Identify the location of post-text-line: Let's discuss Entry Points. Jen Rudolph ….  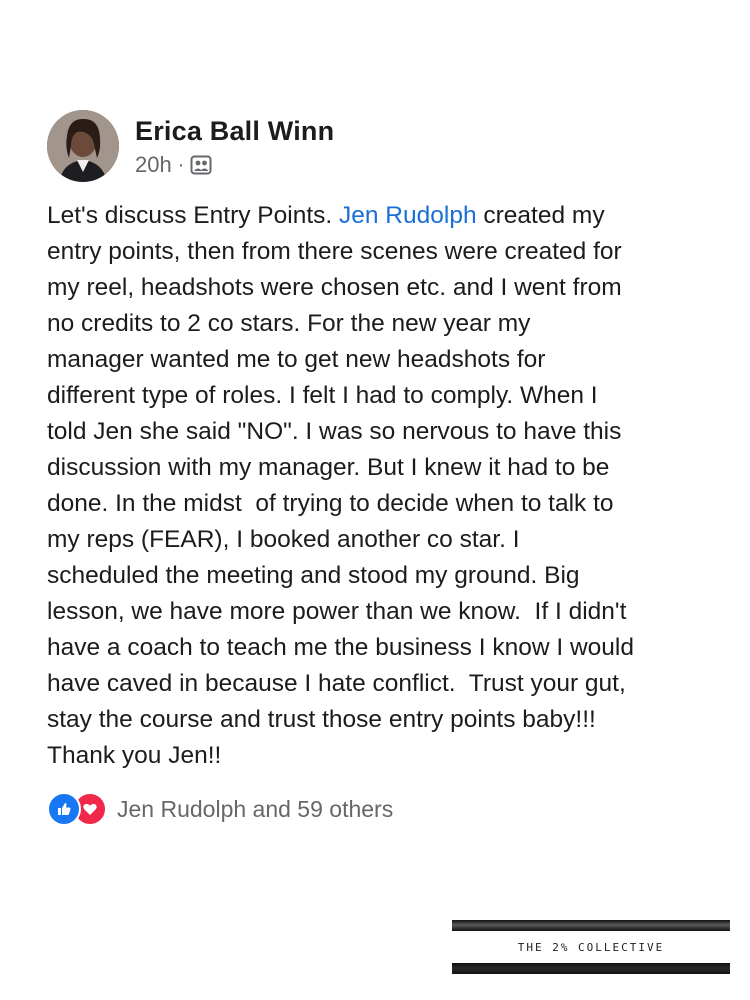
(382, 216).